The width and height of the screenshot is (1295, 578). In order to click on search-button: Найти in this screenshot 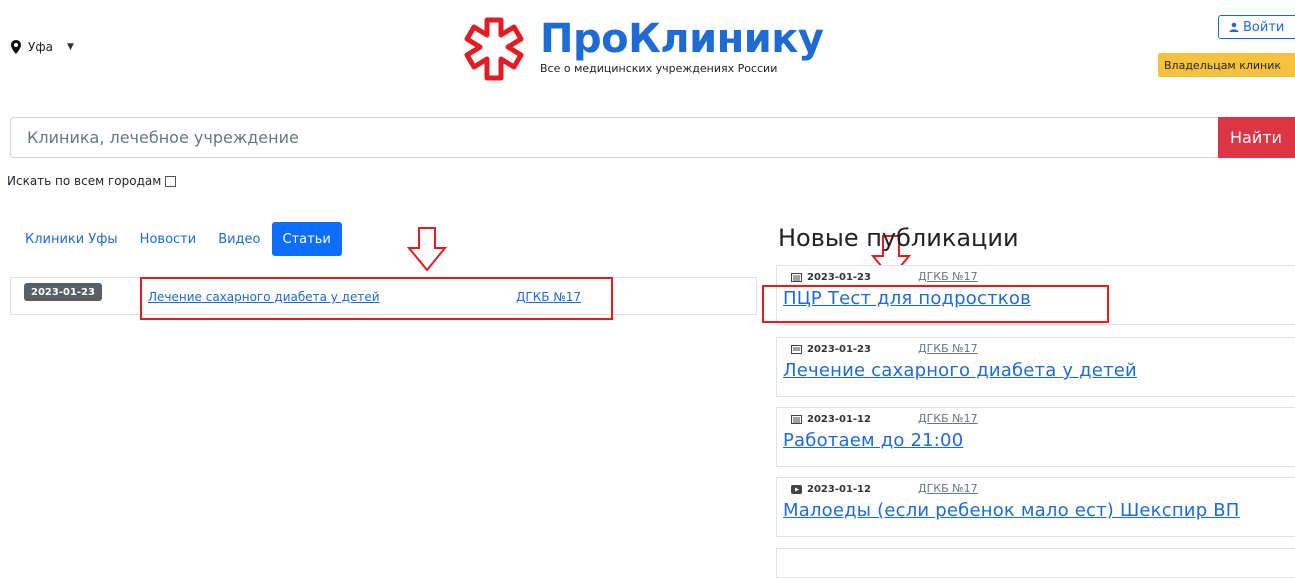, I will do `click(1256, 137)`.